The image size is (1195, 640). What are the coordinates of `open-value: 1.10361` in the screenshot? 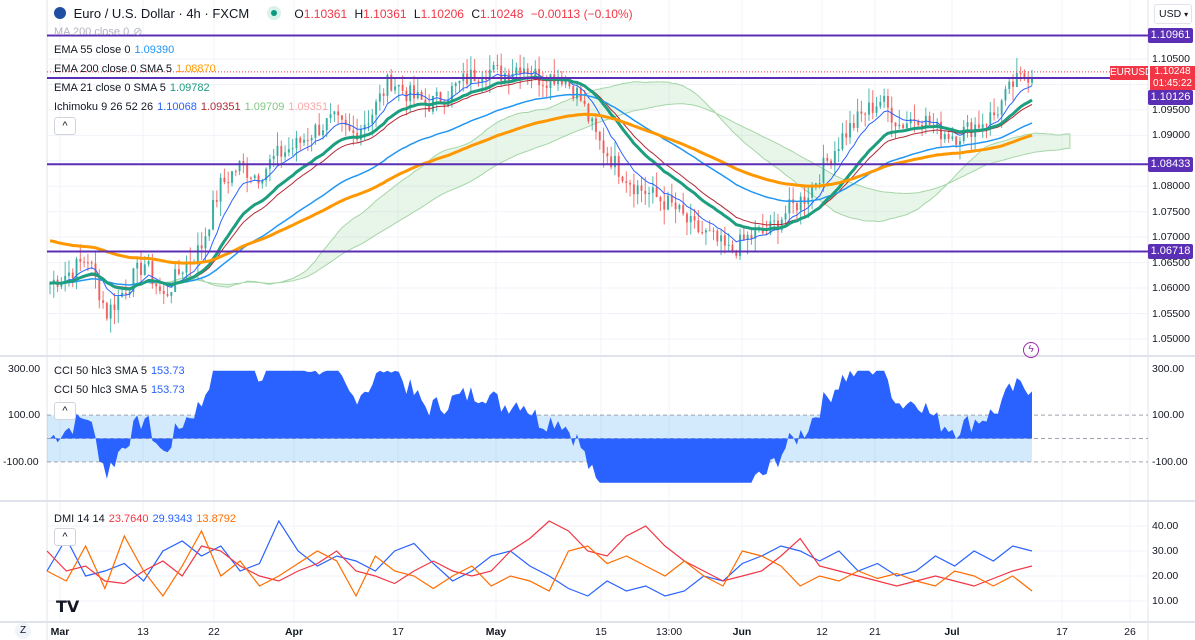 It's located at (325, 14).